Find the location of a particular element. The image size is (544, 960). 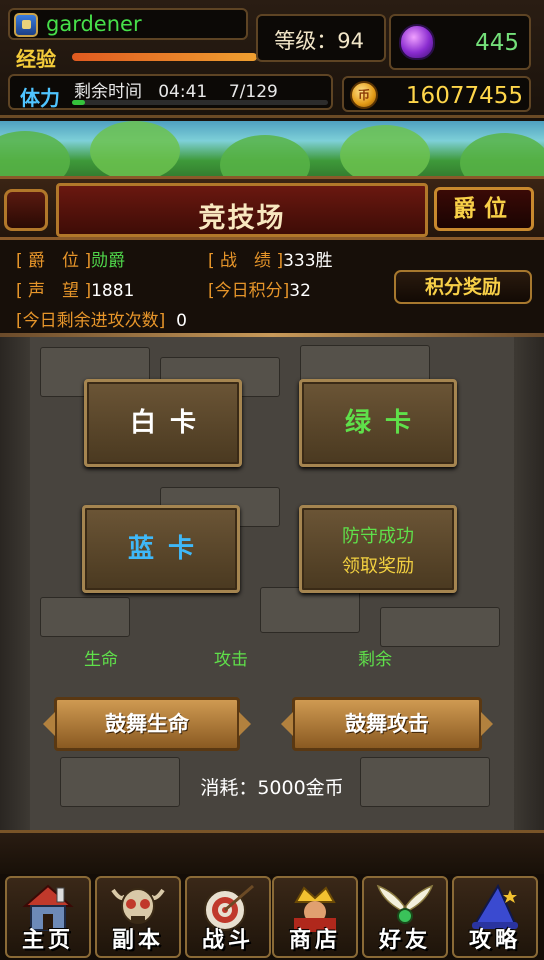

attacks-row: [今日剩余进攻次数] 0 is located at coordinates (101, 318).